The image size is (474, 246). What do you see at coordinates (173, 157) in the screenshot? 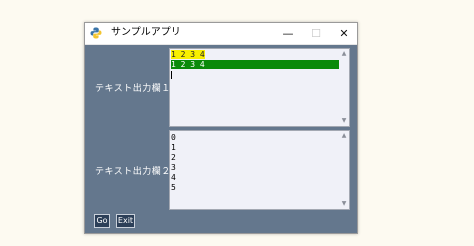
I see `output2-line: 2` at bounding box center [173, 157].